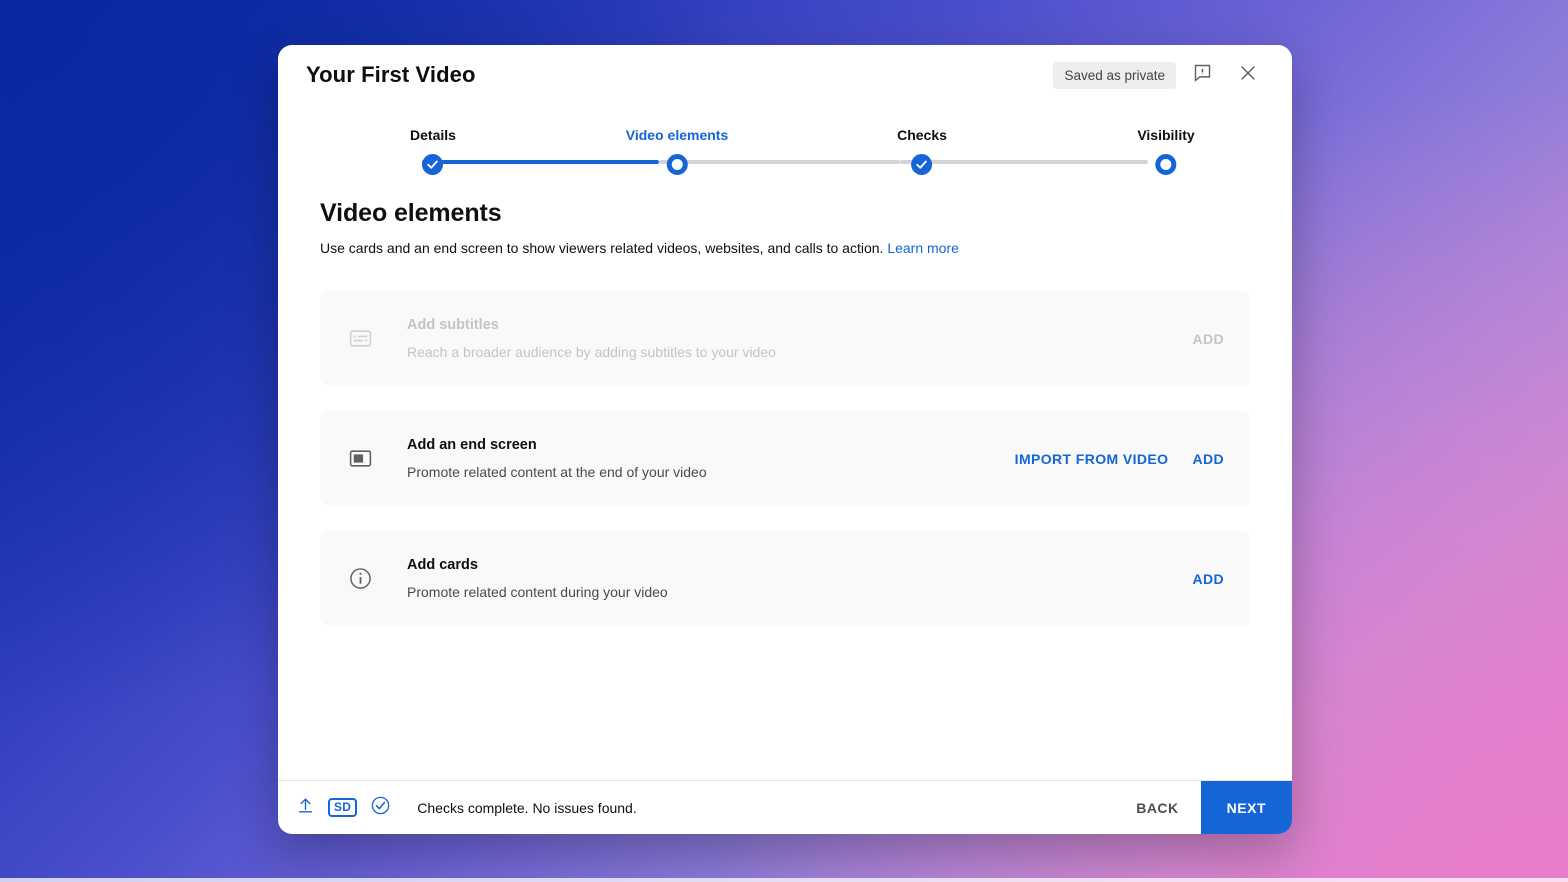 The image size is (1568, 882). What do you see at coordinates (1166, 151) in the screenshot?
I see `stepper-step-visibility: Visibility` at bounding box center [1166, 151].